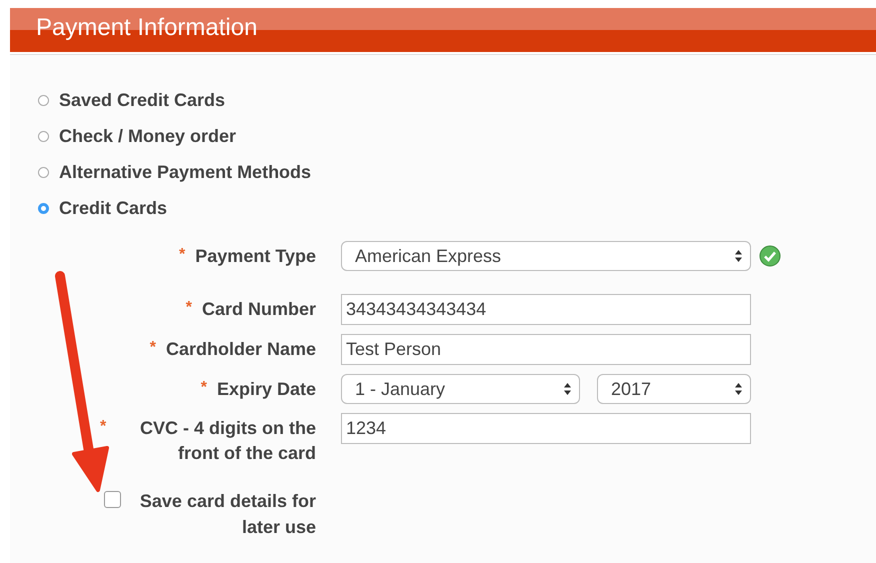 This screenshot has width=876, height=563. What do you see at coordinates (674, 389) in the screenshot?
I see `select-field: 2017` at bounding box center [674, 389].